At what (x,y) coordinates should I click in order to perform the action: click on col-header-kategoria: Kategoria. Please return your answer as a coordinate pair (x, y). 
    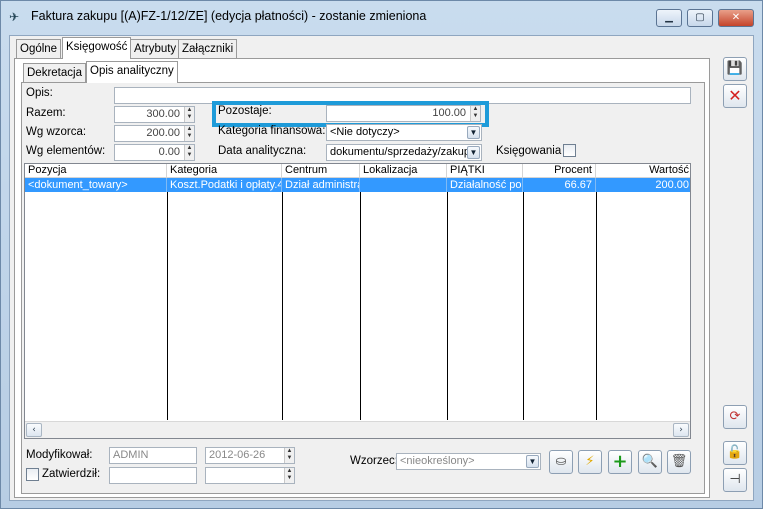
    Looking at the image, I should click on (224, 171).